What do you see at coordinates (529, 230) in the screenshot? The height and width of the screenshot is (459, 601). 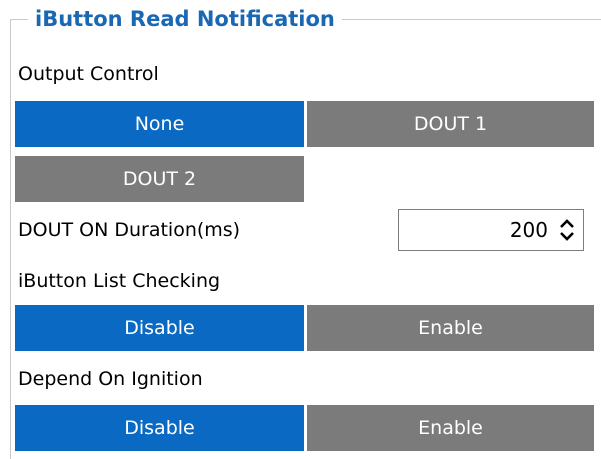 I see `dout-on-duration-value: 200` at bounding box center [529, 230].